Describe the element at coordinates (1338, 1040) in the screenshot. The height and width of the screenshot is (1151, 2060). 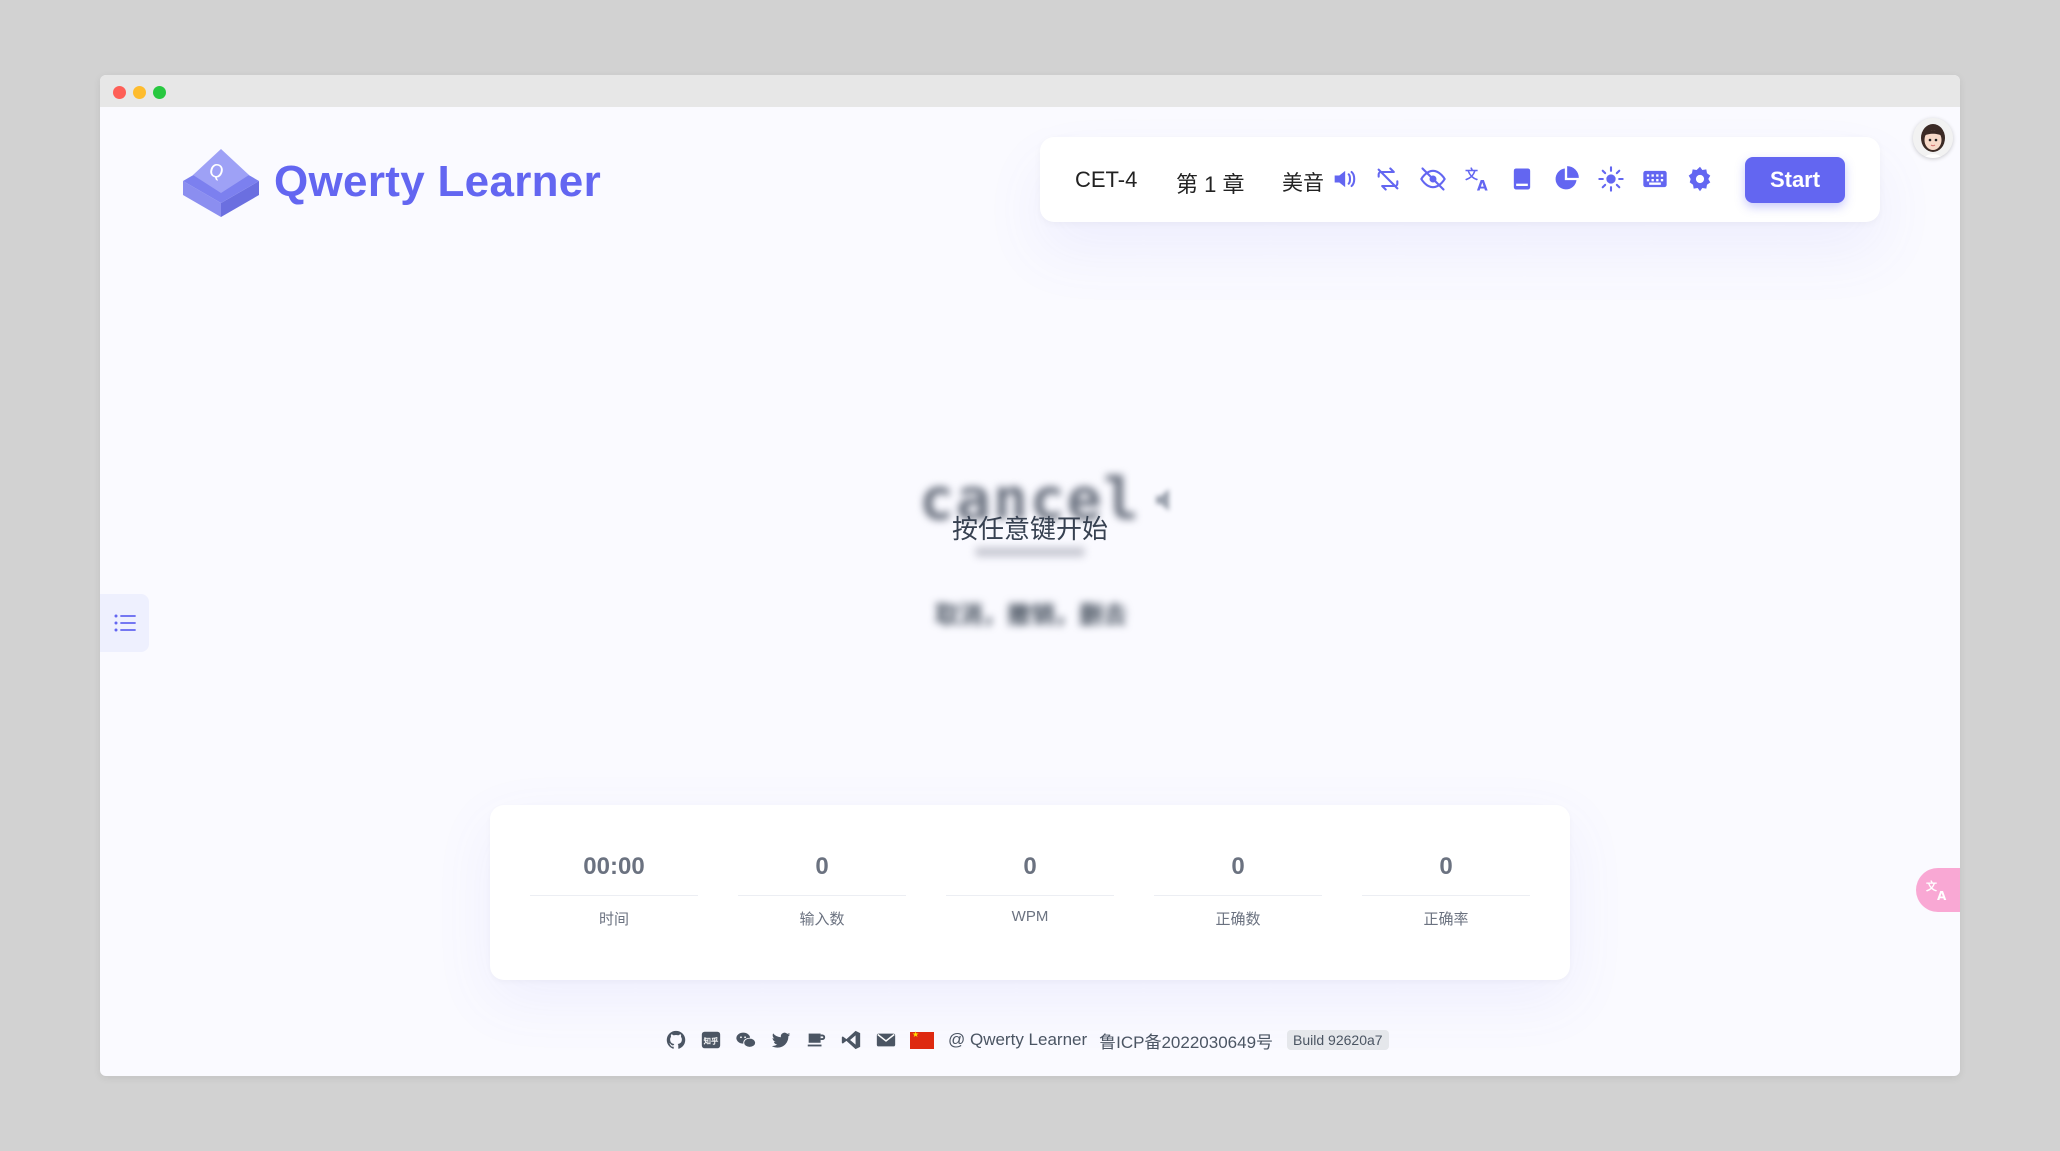
I see `build-badge: Build 92620a7` at that location.